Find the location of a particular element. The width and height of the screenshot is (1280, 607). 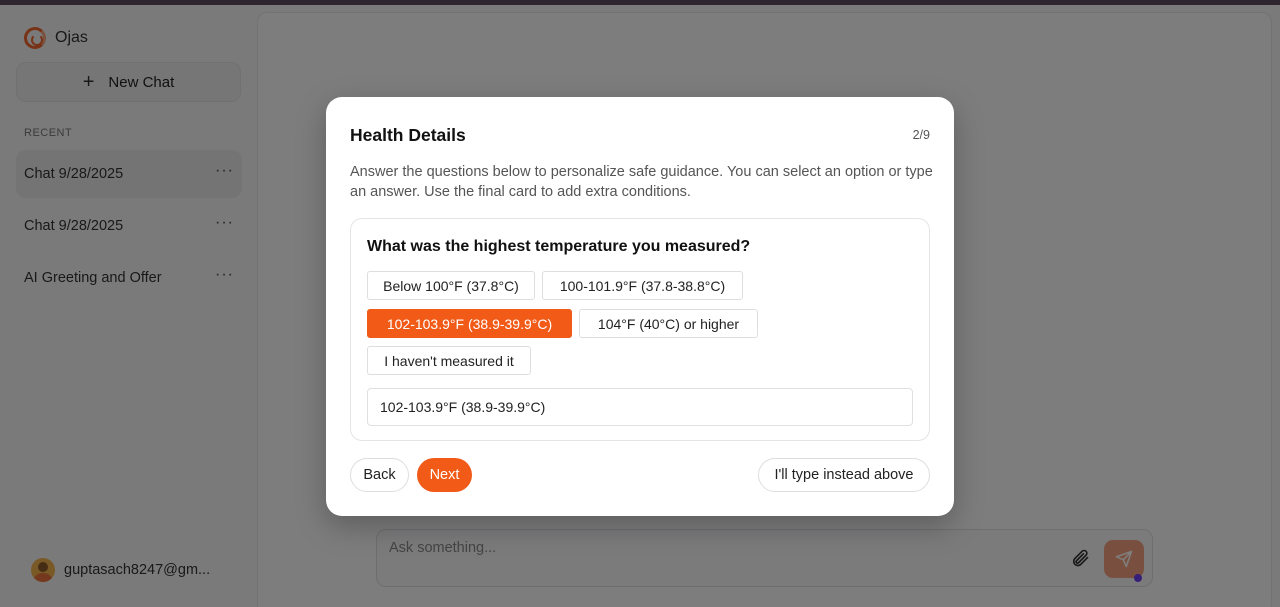

back-button: Back is located at coordinates (379, 475).